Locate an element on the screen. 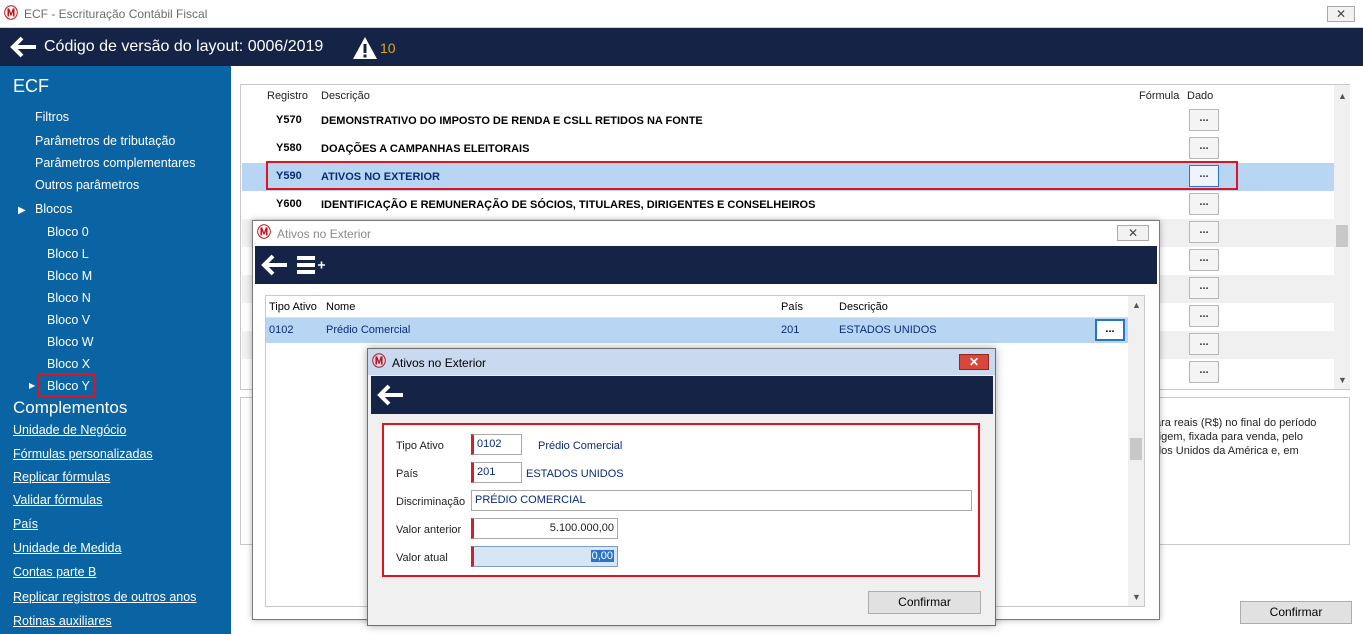 The height and width of the screenshot is (634, 1363). highlight-box-form is located at coordinates (681, 500).